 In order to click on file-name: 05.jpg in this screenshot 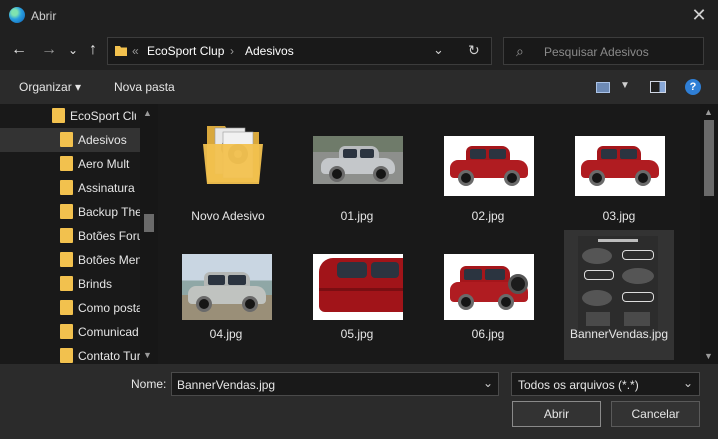, I will do `click(357, 334)`.